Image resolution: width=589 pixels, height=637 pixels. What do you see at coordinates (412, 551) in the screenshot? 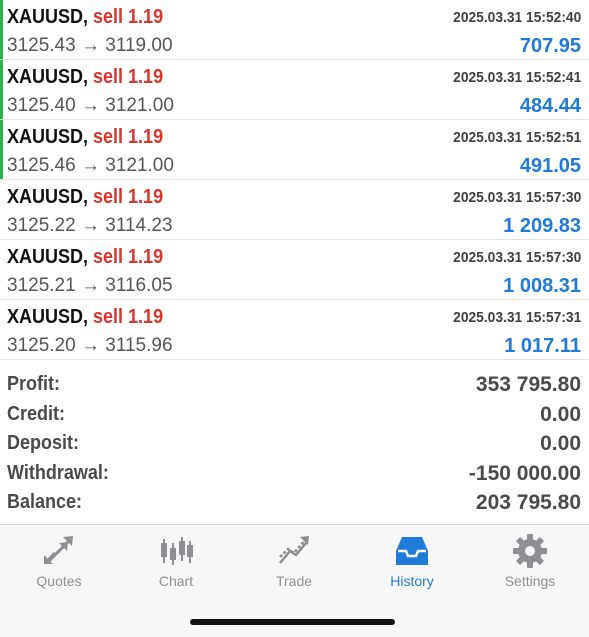
I see `inbox-tray-icon` at bounding box center [412, 551].